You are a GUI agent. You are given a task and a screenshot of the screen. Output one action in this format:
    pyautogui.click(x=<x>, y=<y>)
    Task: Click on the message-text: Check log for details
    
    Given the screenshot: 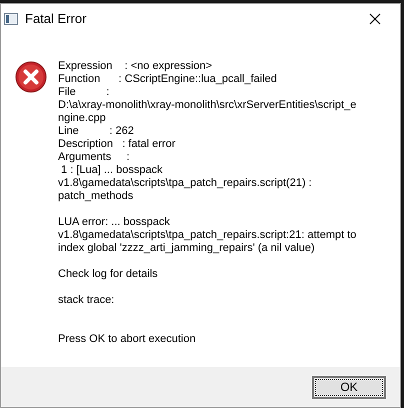 What is the action you would take?
    pyautogui.click(x=108, y=274)
    